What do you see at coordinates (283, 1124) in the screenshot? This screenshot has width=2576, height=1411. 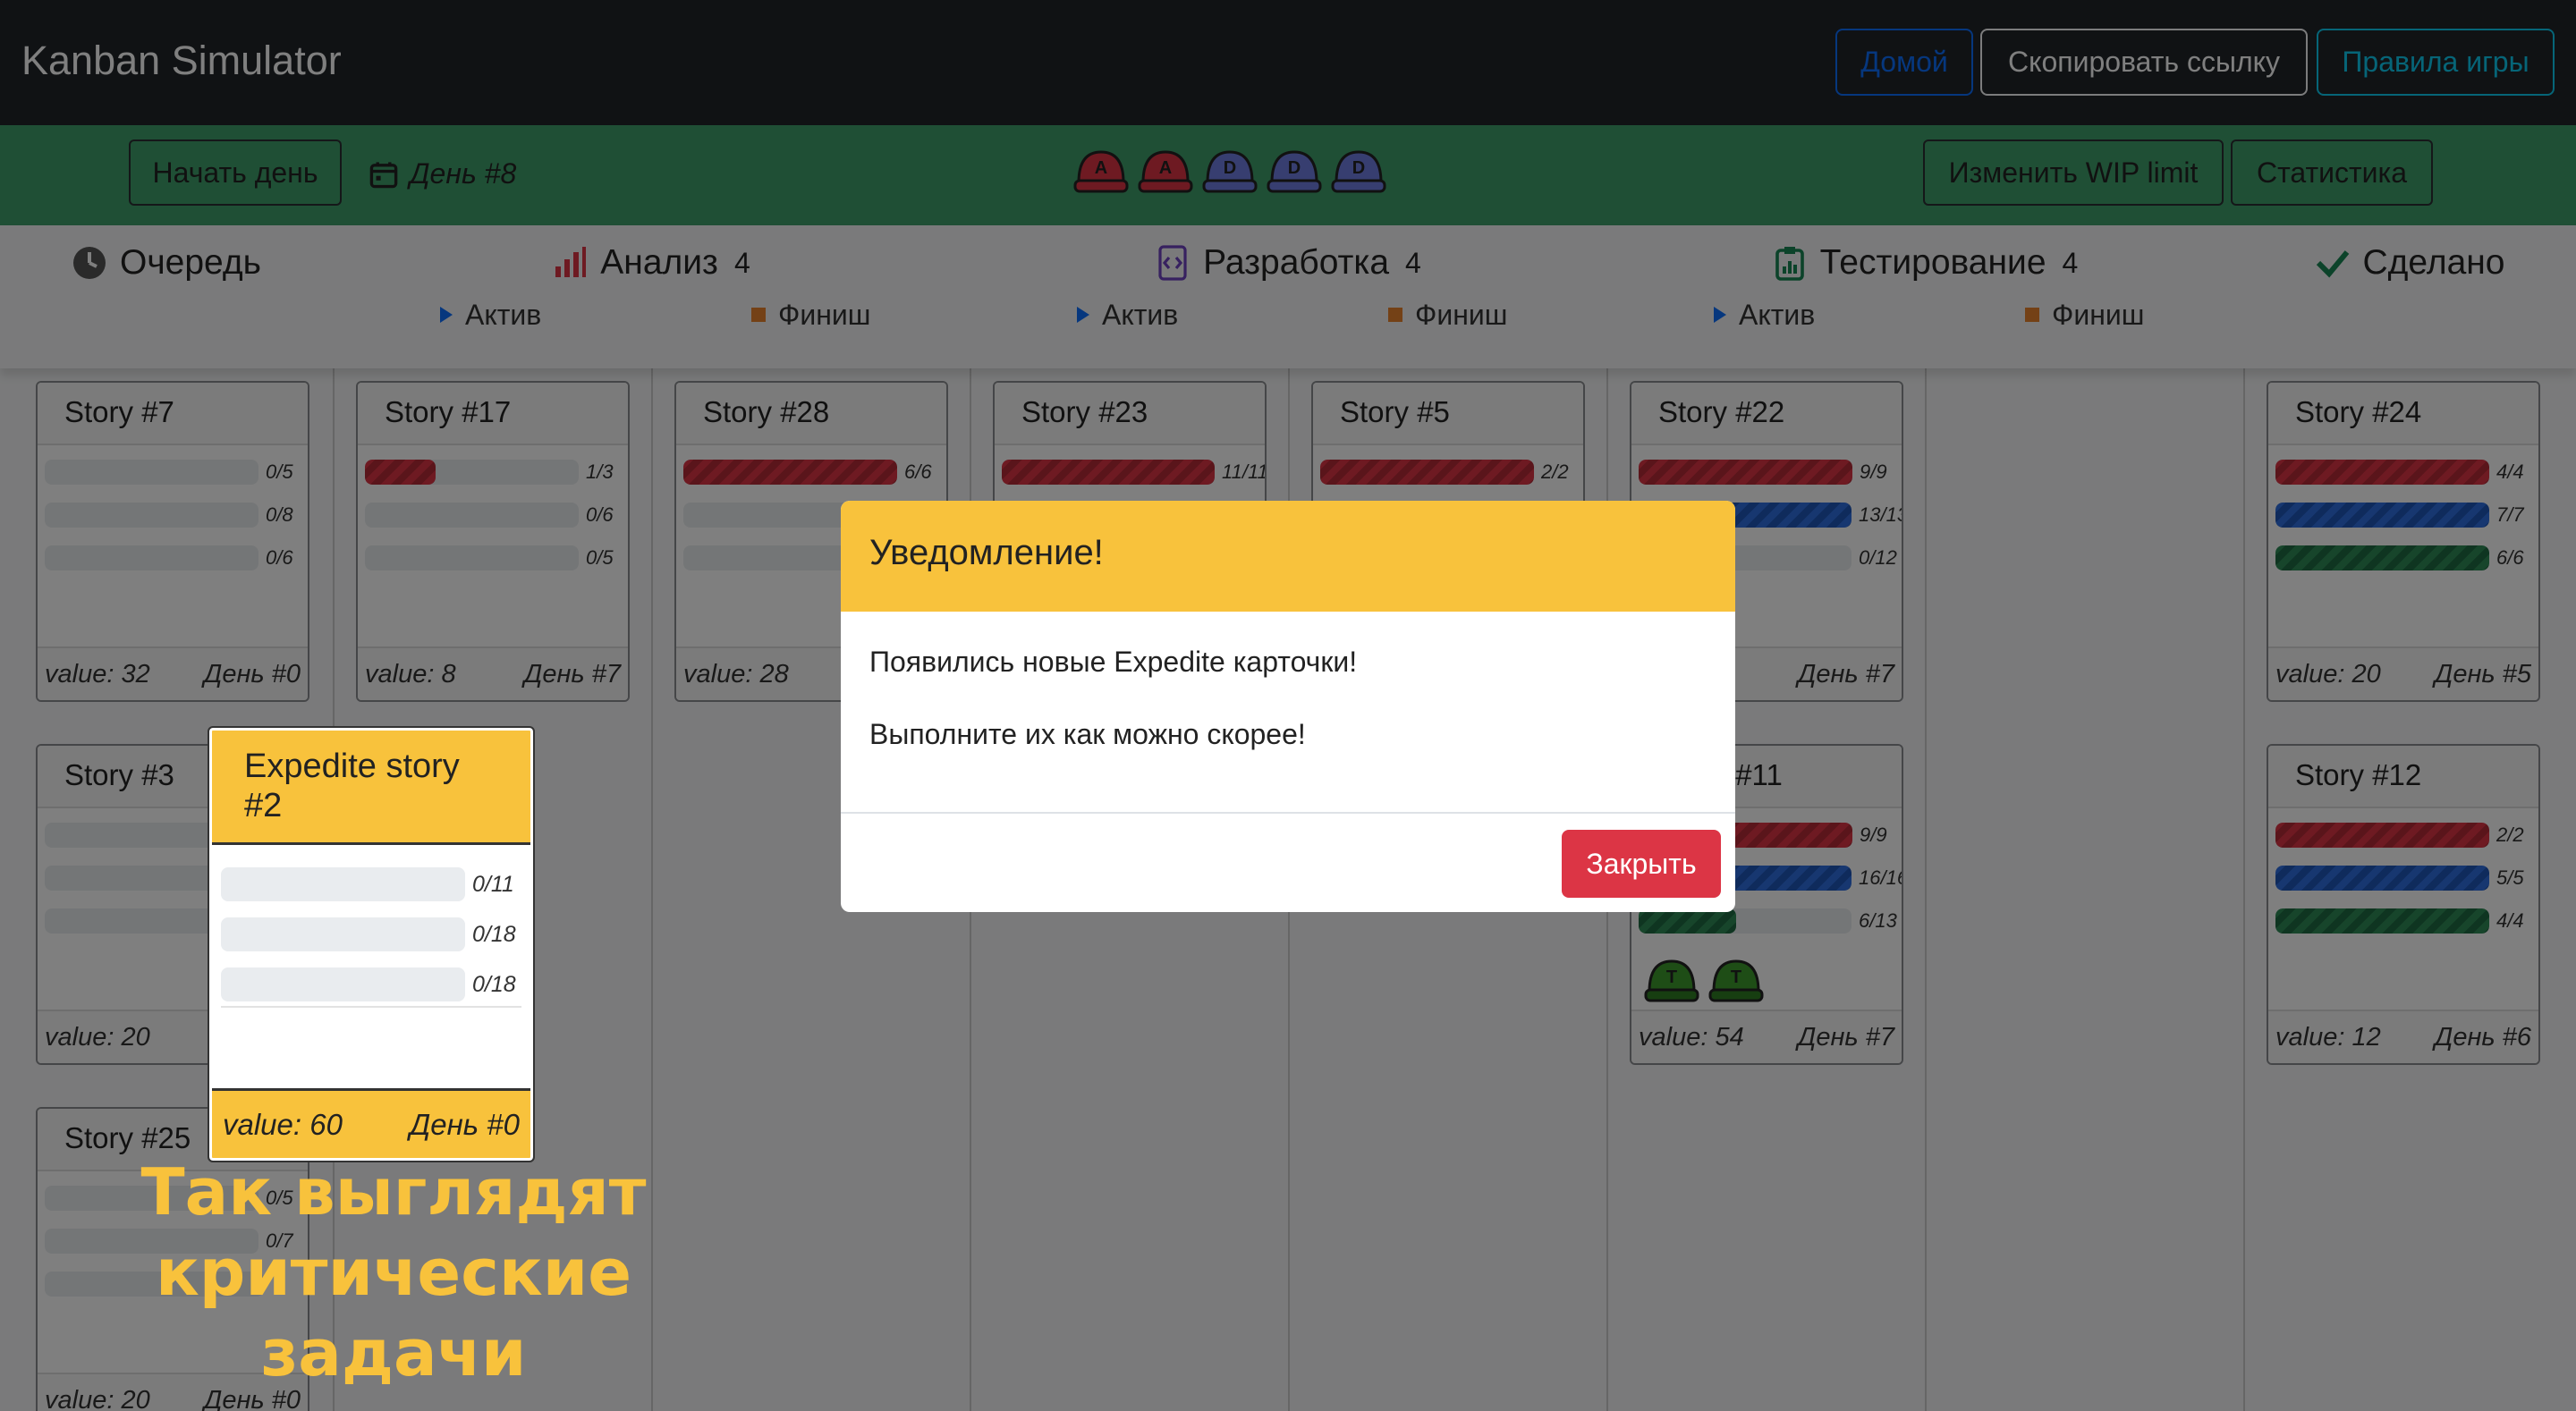 I see `expedite-story-value: value: 60` at bounding box center [283, 1124].